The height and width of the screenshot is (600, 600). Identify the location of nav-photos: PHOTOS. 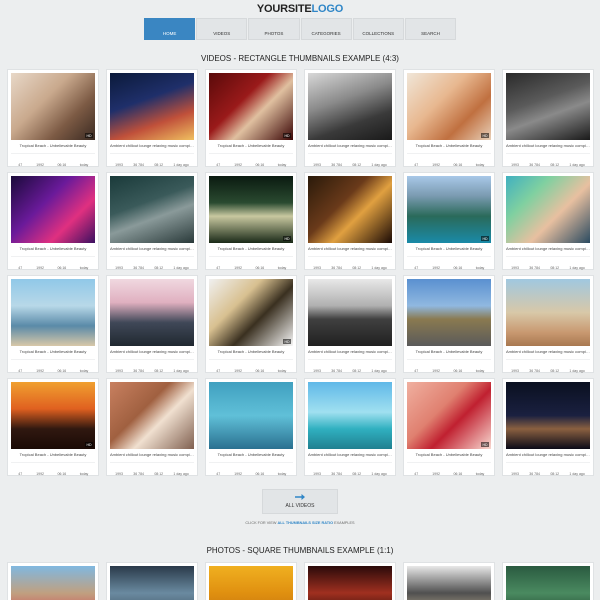
(274, 29).